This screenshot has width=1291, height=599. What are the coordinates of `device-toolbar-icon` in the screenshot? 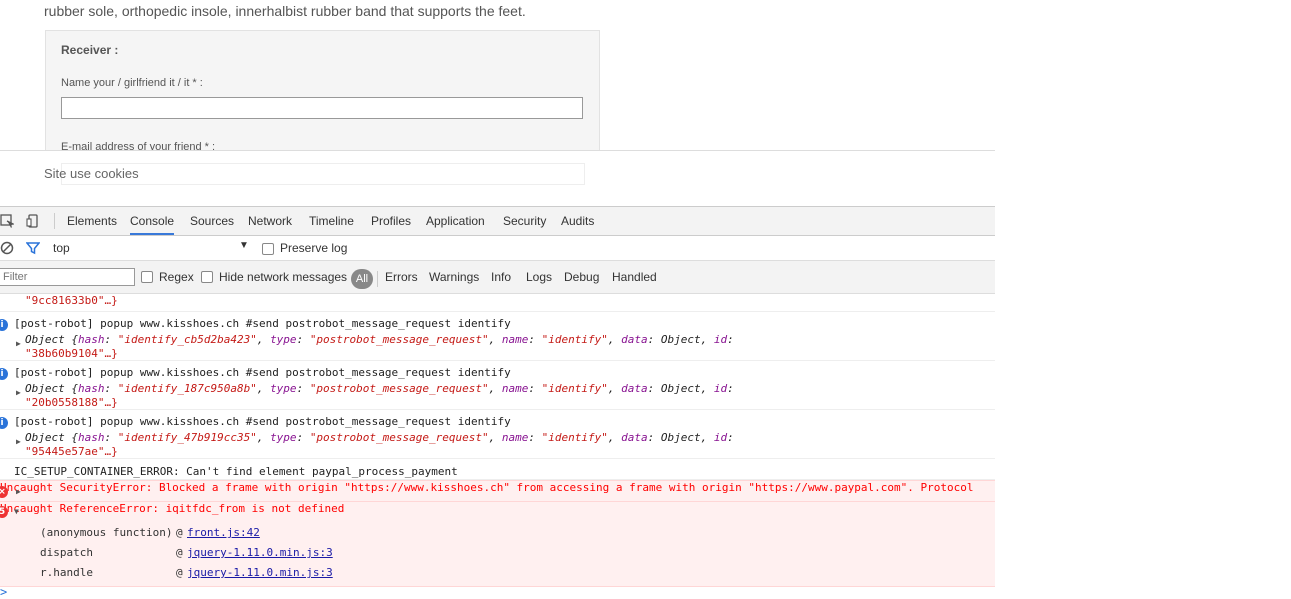 It's located at (33, 221).